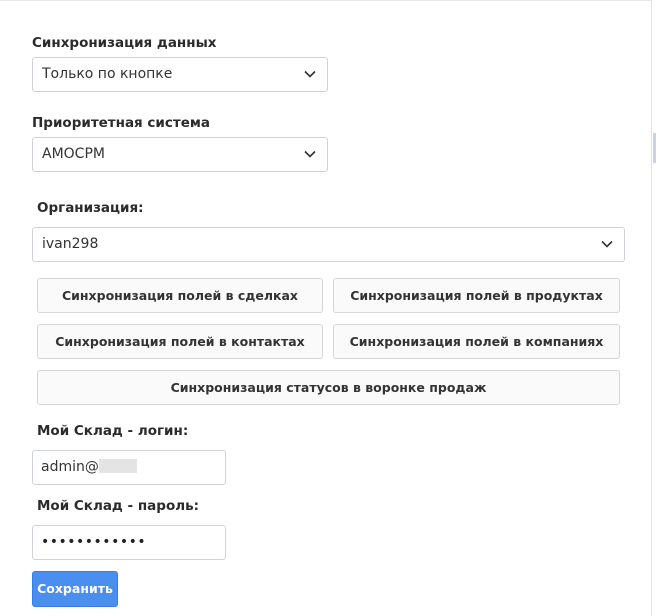 The width and height of the screenshot is (658, 616). What do you see at coordinates (113, 431) in the screenshot?
I see `login-label: Мой Склад - логин:` at bounding box center [113, 431].